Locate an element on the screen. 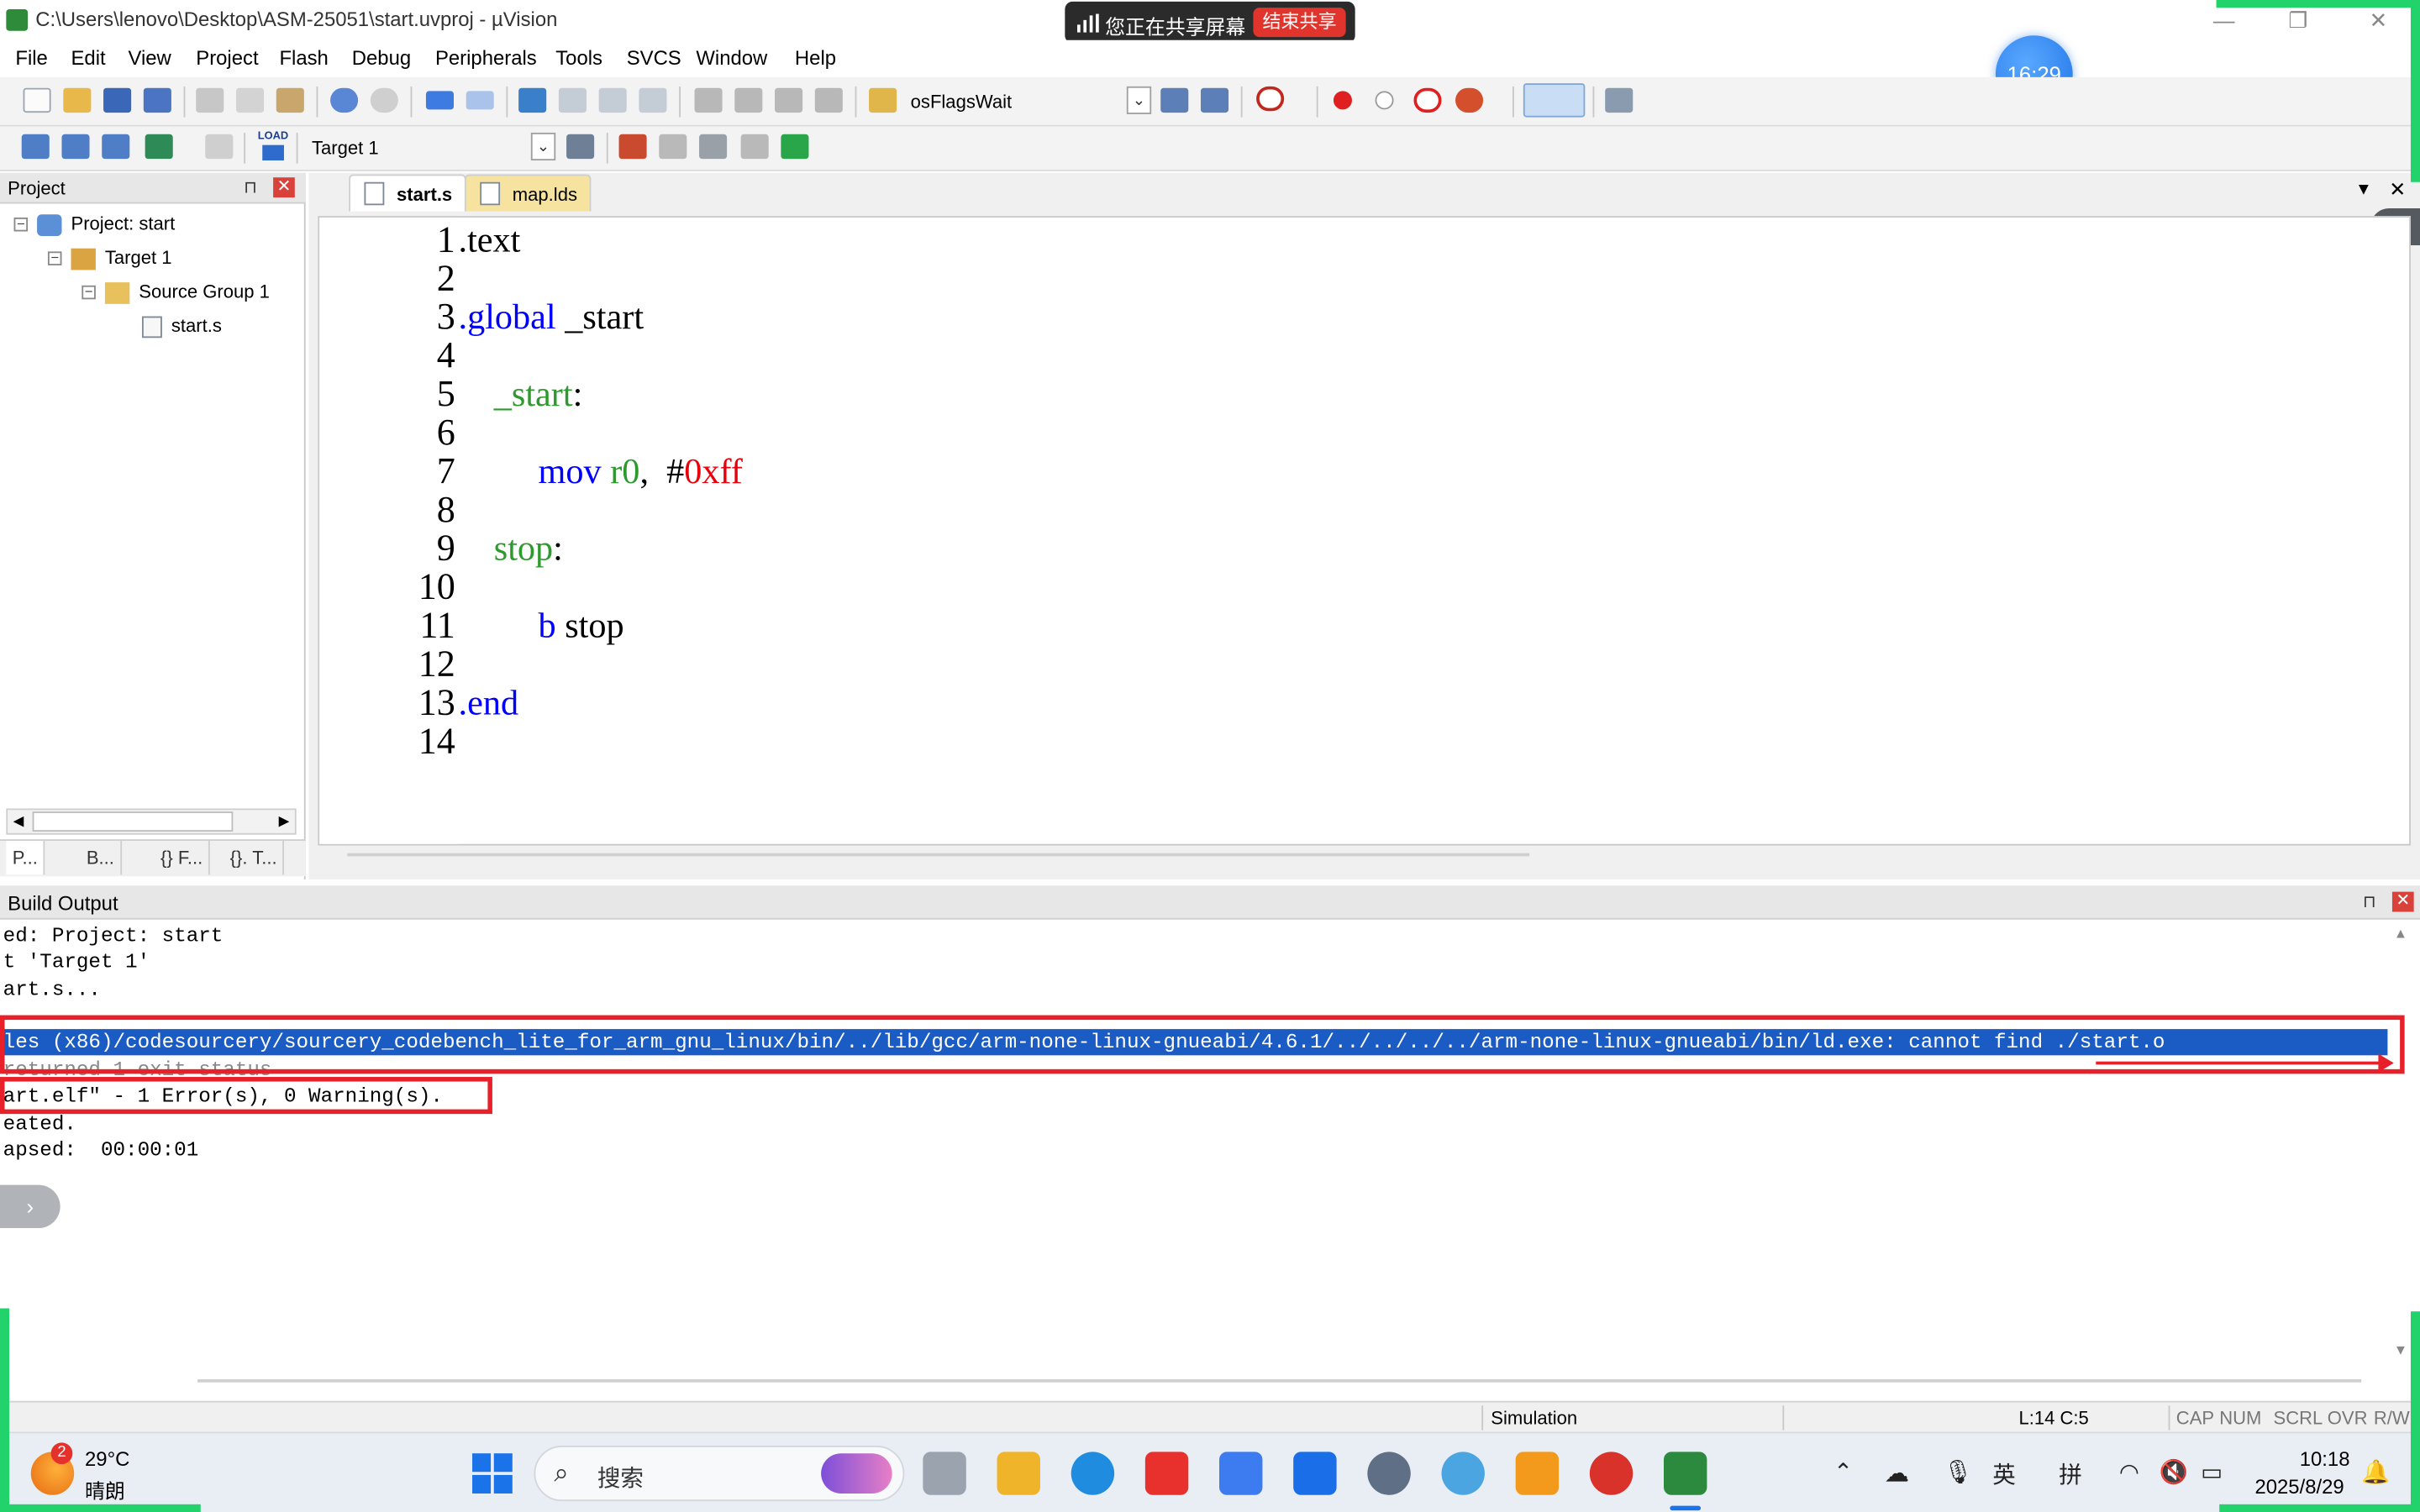 This screenshot has height=1512, width=2420. pack-installer-icon is located at coordinates (795, 147).